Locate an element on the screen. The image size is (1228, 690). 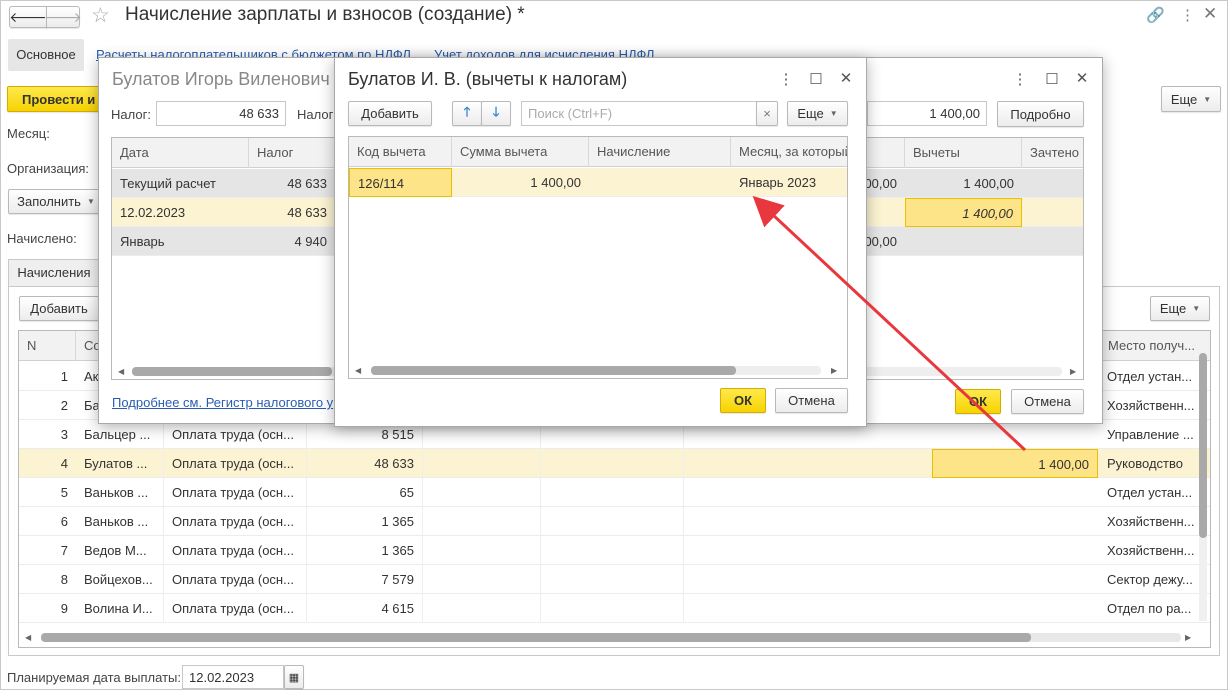
table-row: 126/114 1 400,00 Январь 2023 is located at coordinates (598, 182).